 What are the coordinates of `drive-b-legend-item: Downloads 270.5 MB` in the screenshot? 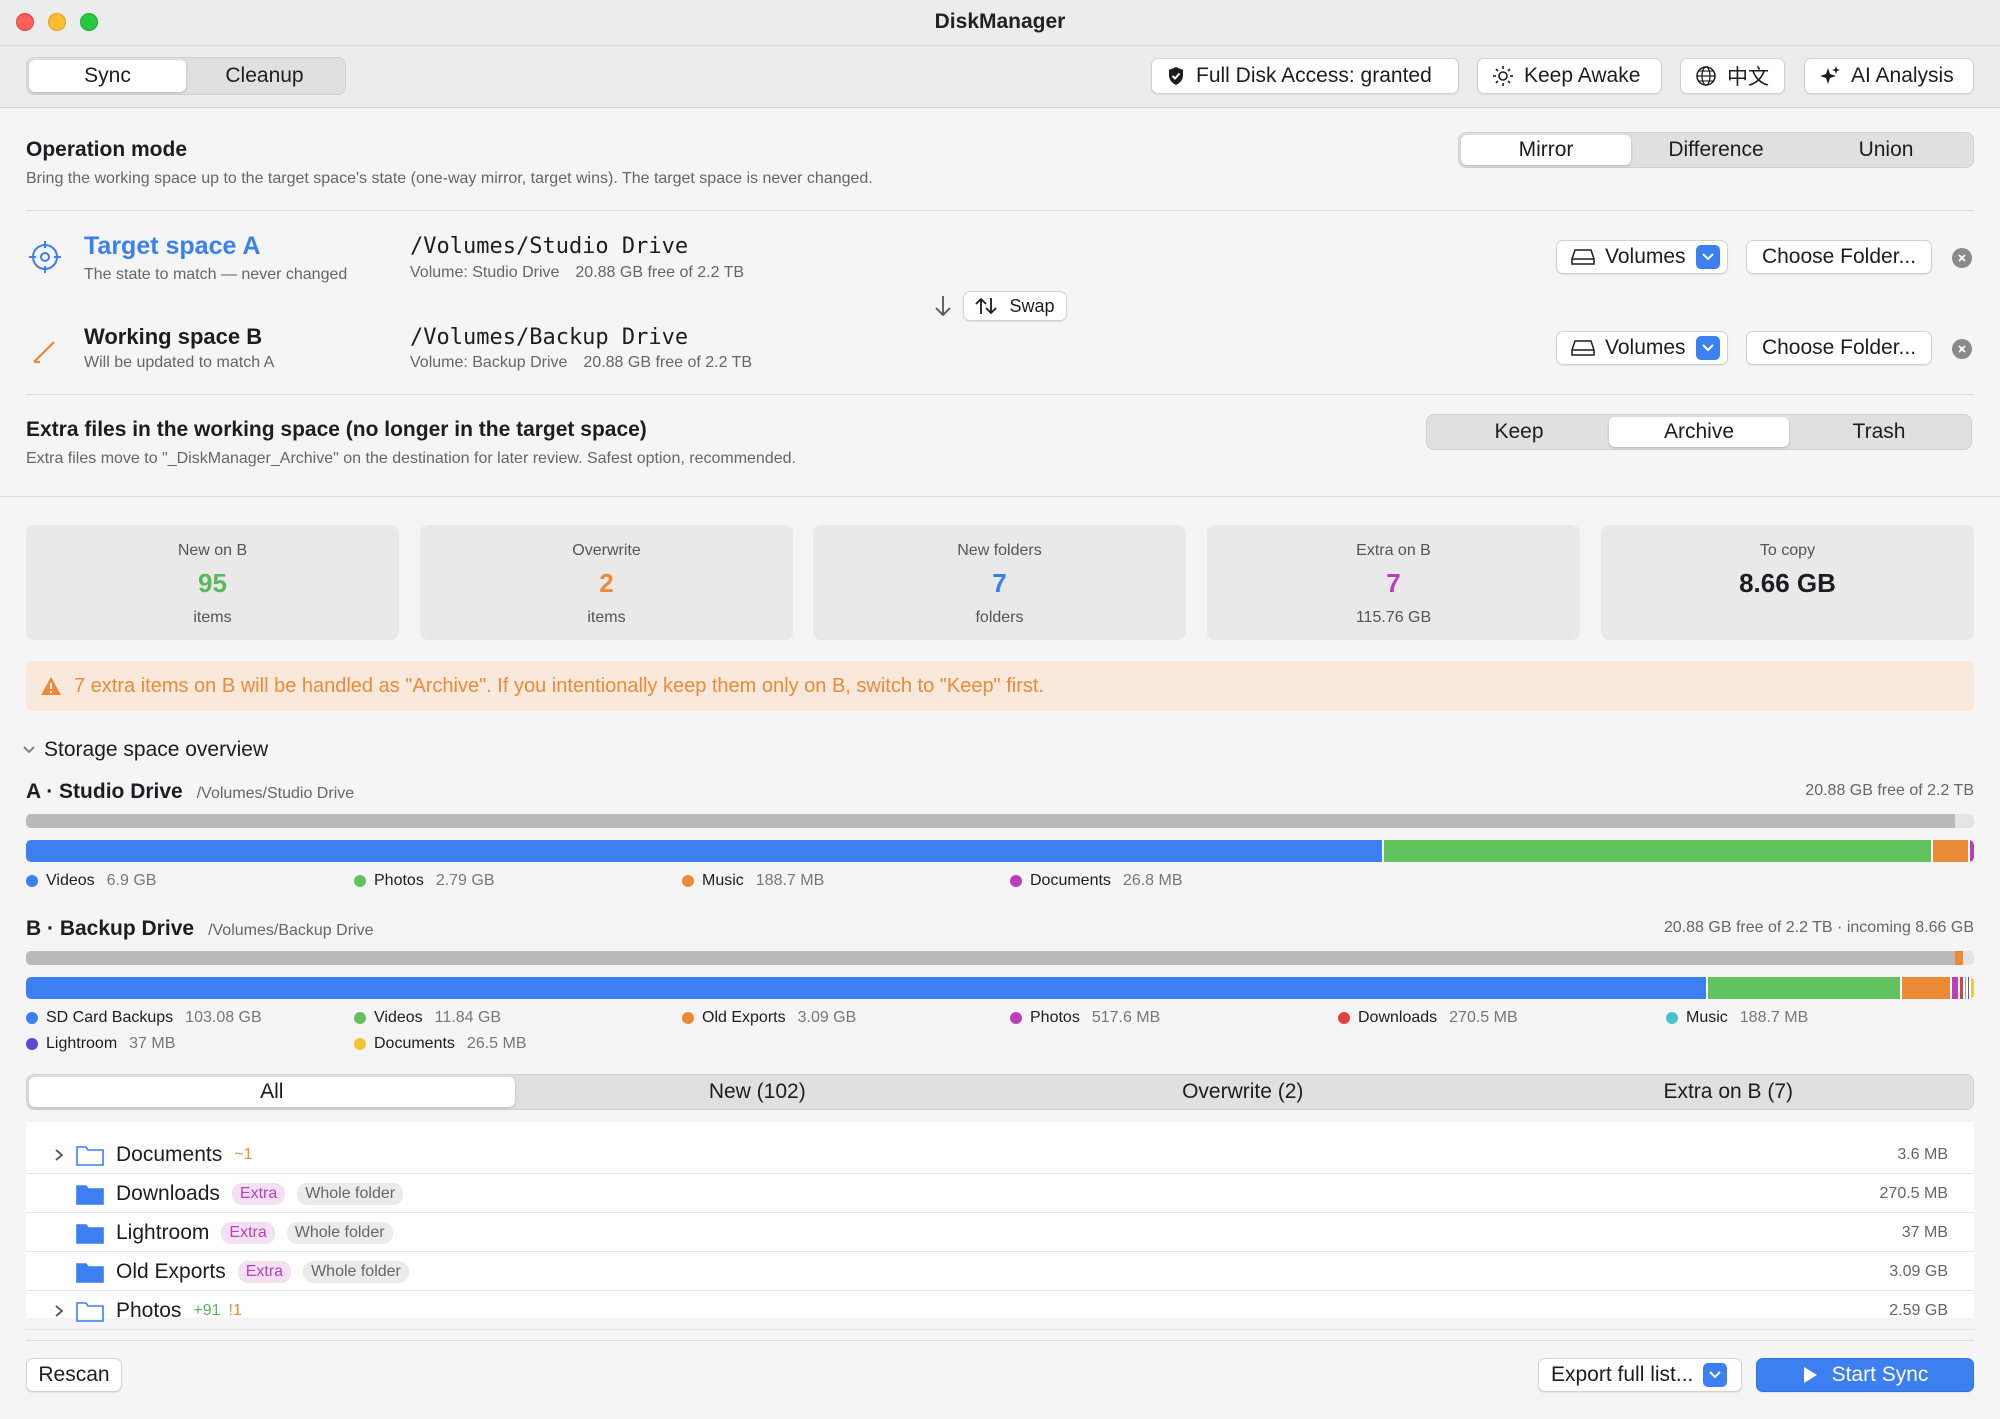 It's located at (1428, 1018).